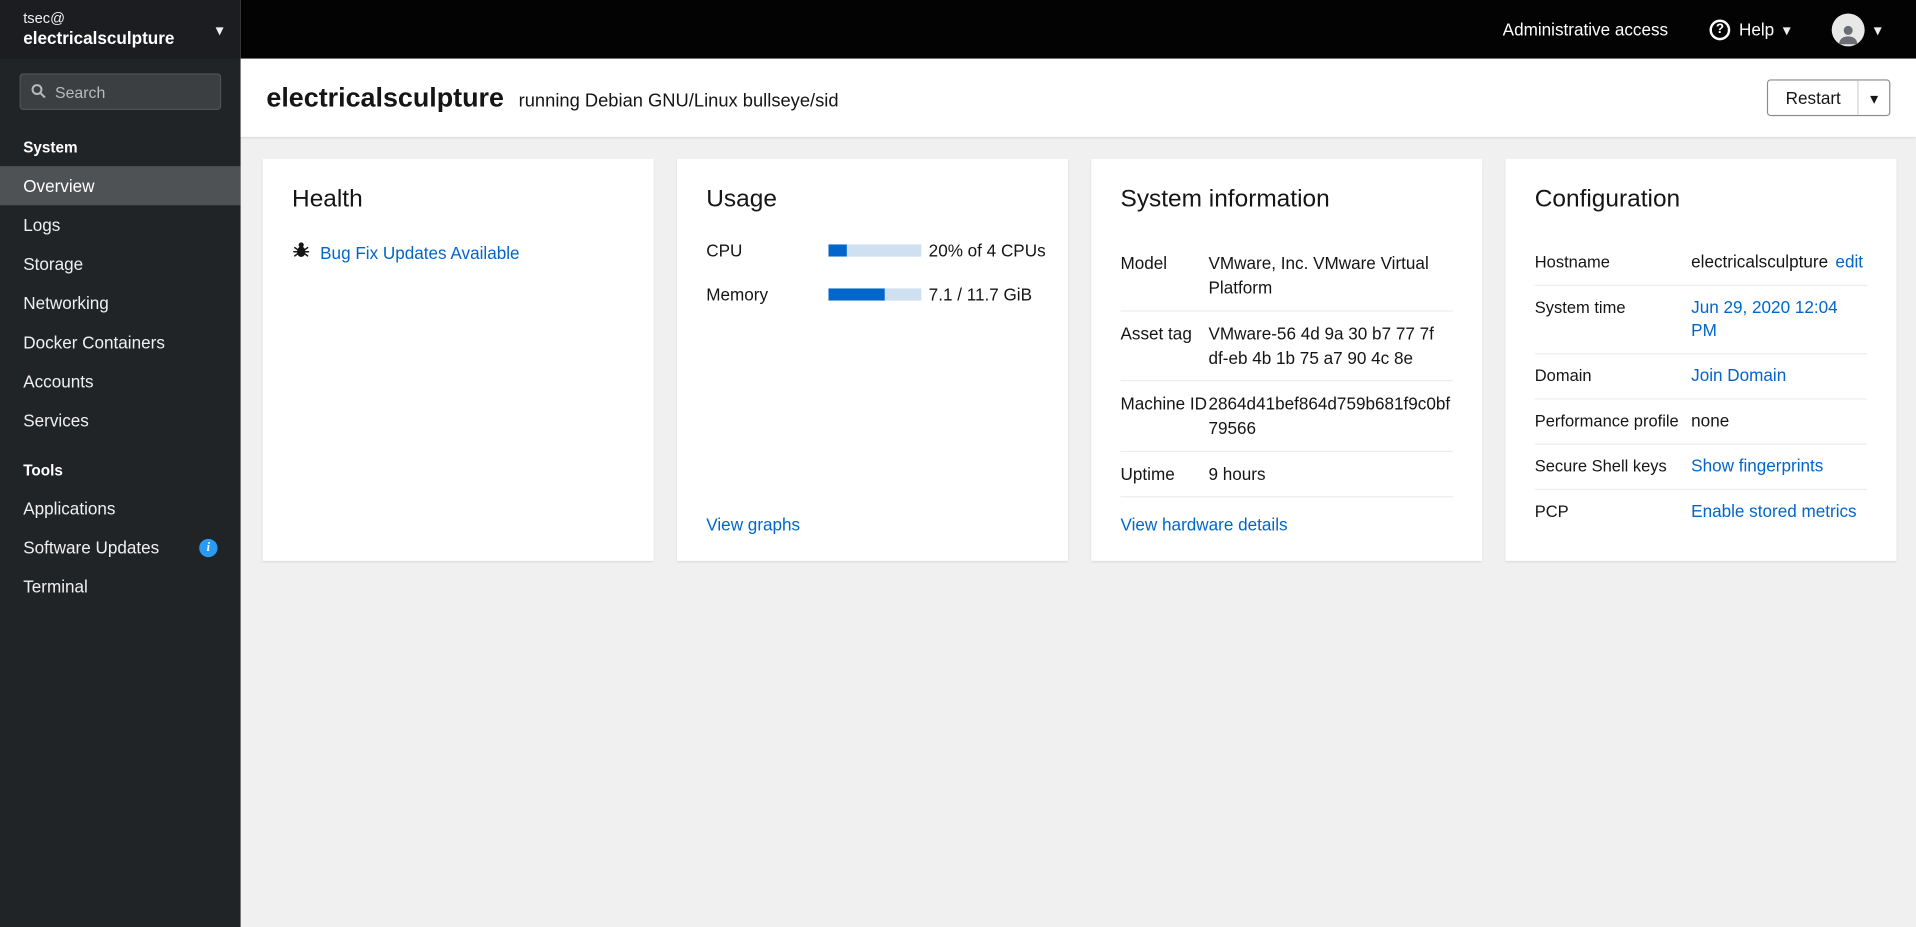 This screenshot has height=927, width=1916. Describe the element at coordinates (1164, 403) in the screenshot. I see `row-label: Machine ID` at that location.